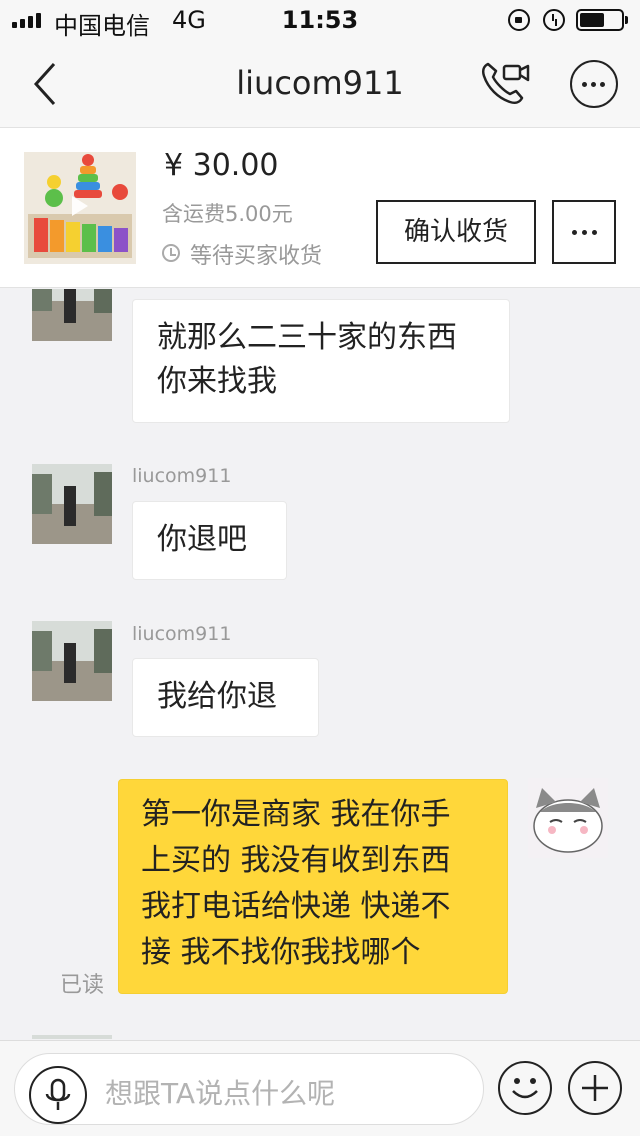 The height and width of the screenshot is (1136, 640). I want to click on message-text: 第一你是商家 我在你手, so click(296, 814).